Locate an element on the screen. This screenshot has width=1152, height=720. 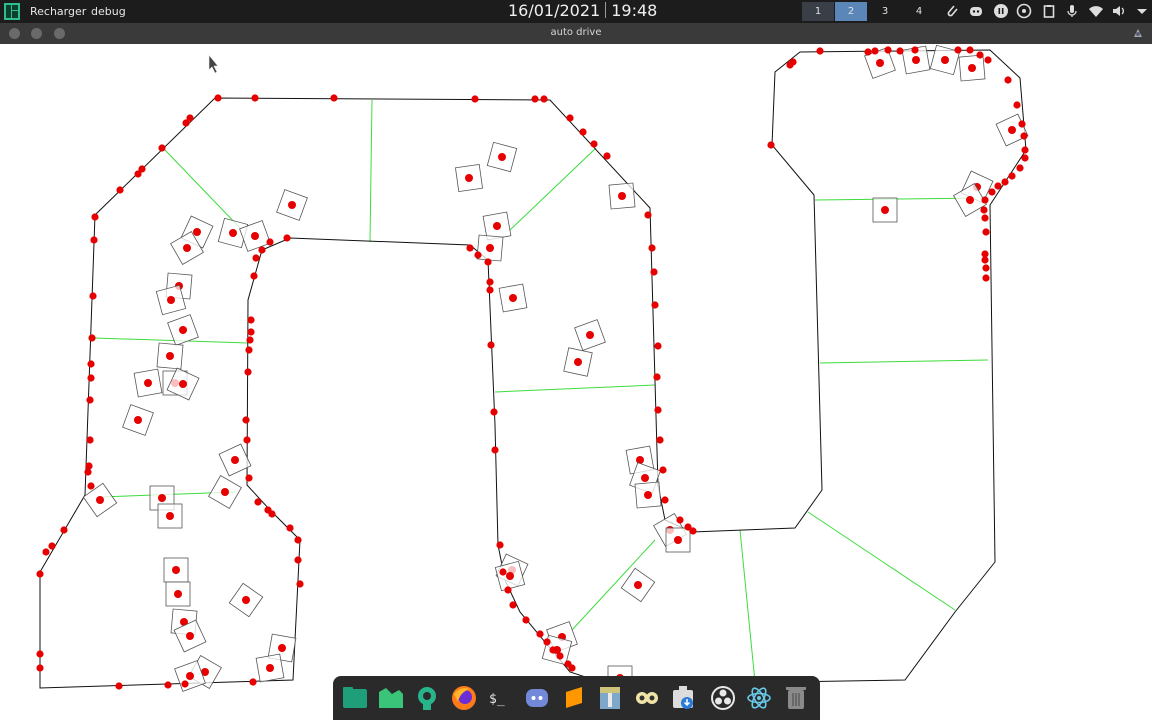
menu-debug: debug is located at coordinates (108, 11).